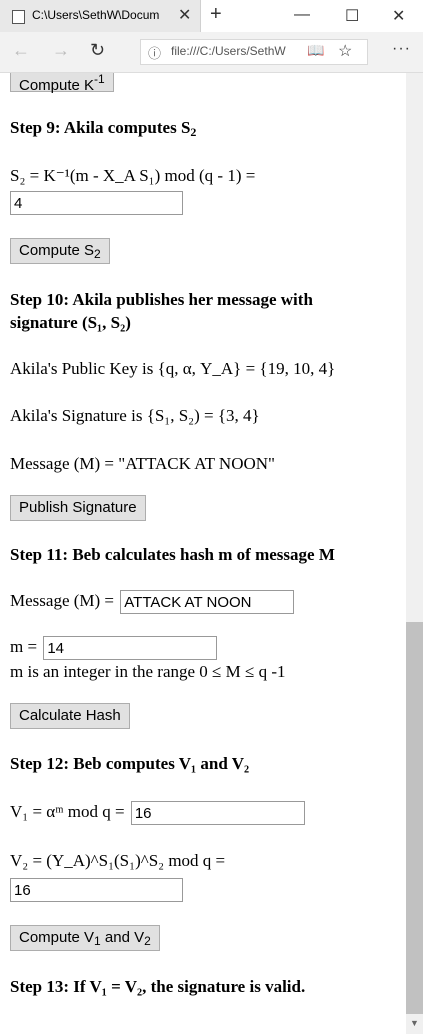 The height and width of the screenshot is (1034, 423). Describe the element at coordinates (207, 602) in the screenshot. I see `message-field` at that location.